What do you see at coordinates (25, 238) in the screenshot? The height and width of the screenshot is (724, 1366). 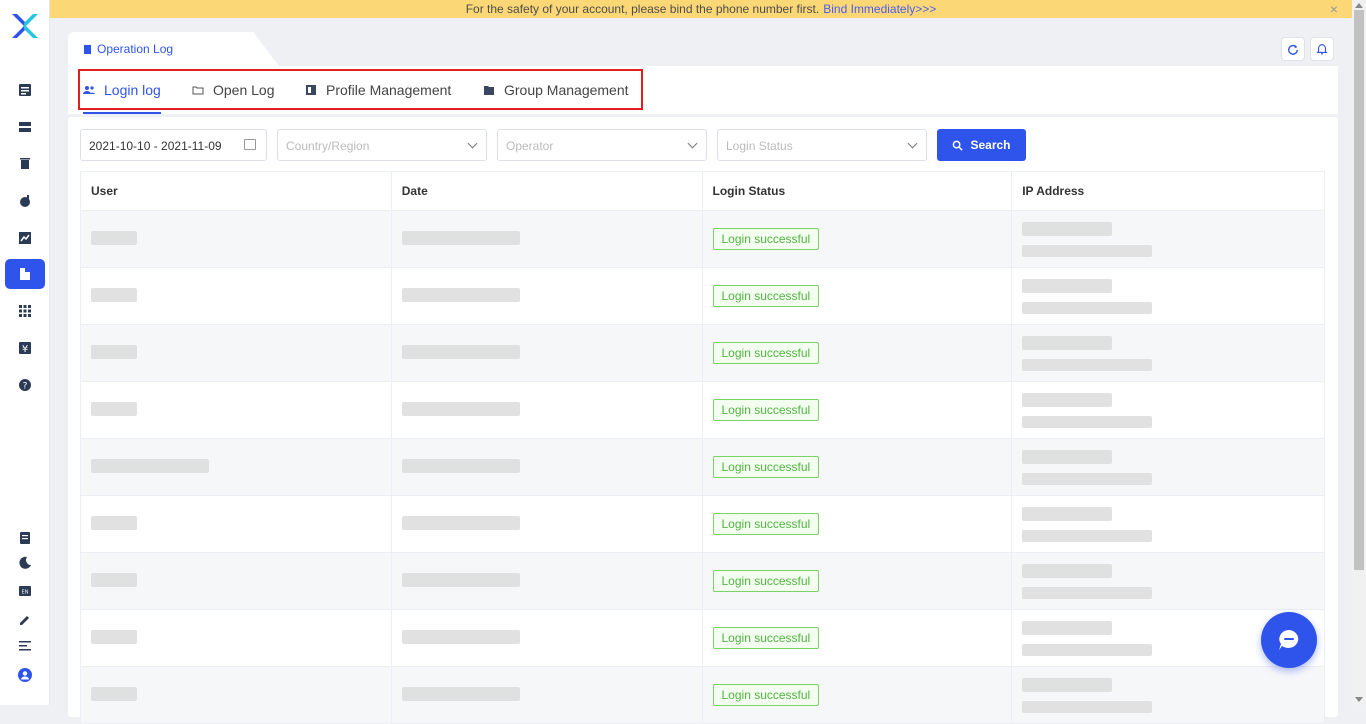 I see `chart-icon` at bounding box center [25, 238].